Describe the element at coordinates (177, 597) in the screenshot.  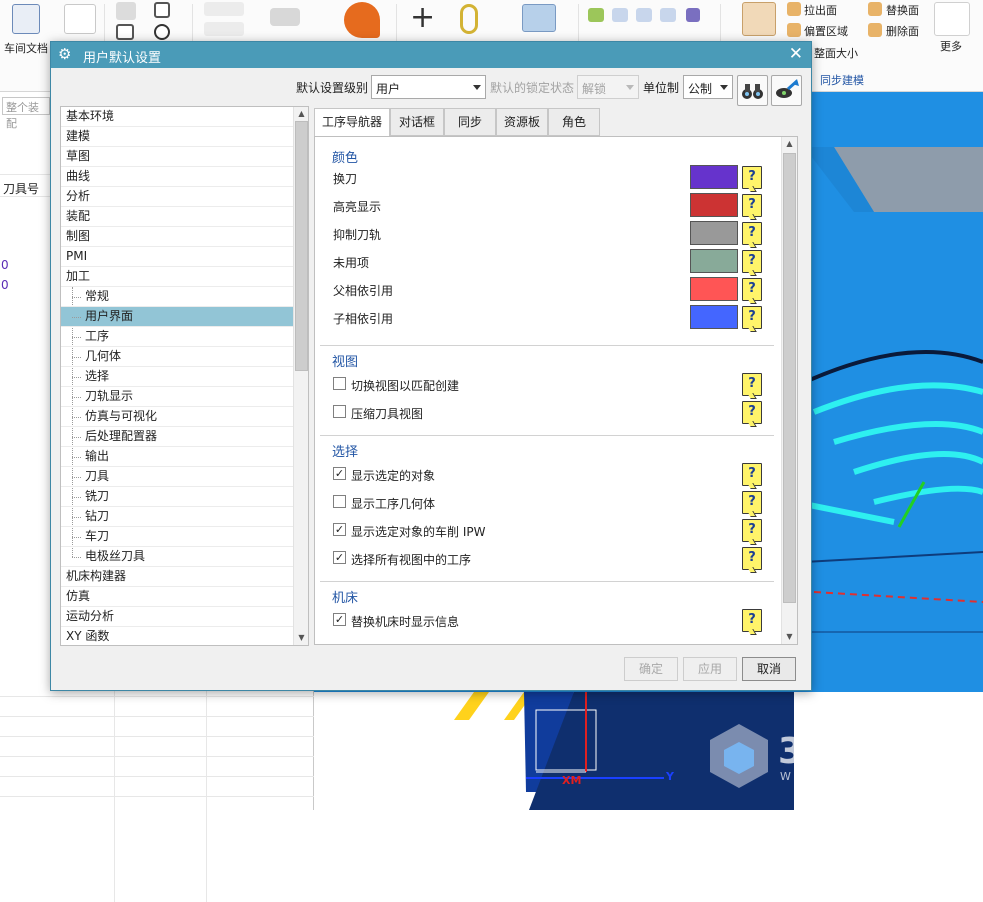
I see `tree-item: 仿真` at that location.